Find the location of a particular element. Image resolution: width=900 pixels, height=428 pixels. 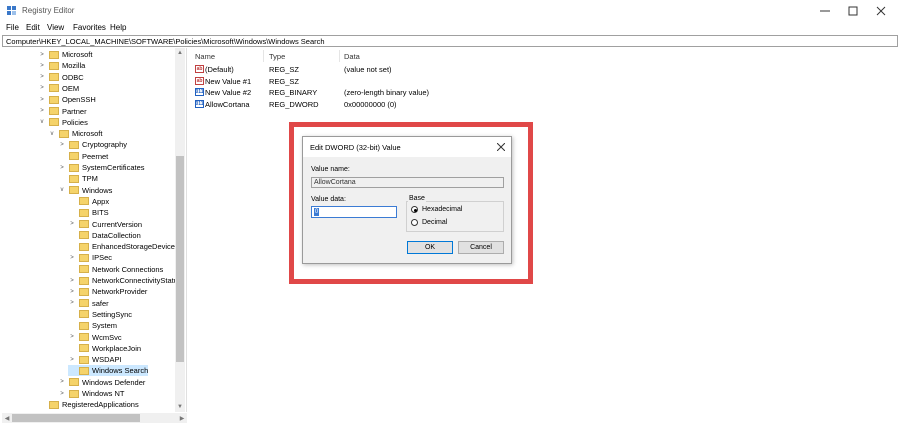

value-name-cell: AllowCortana is located at coordinates (227, 104).